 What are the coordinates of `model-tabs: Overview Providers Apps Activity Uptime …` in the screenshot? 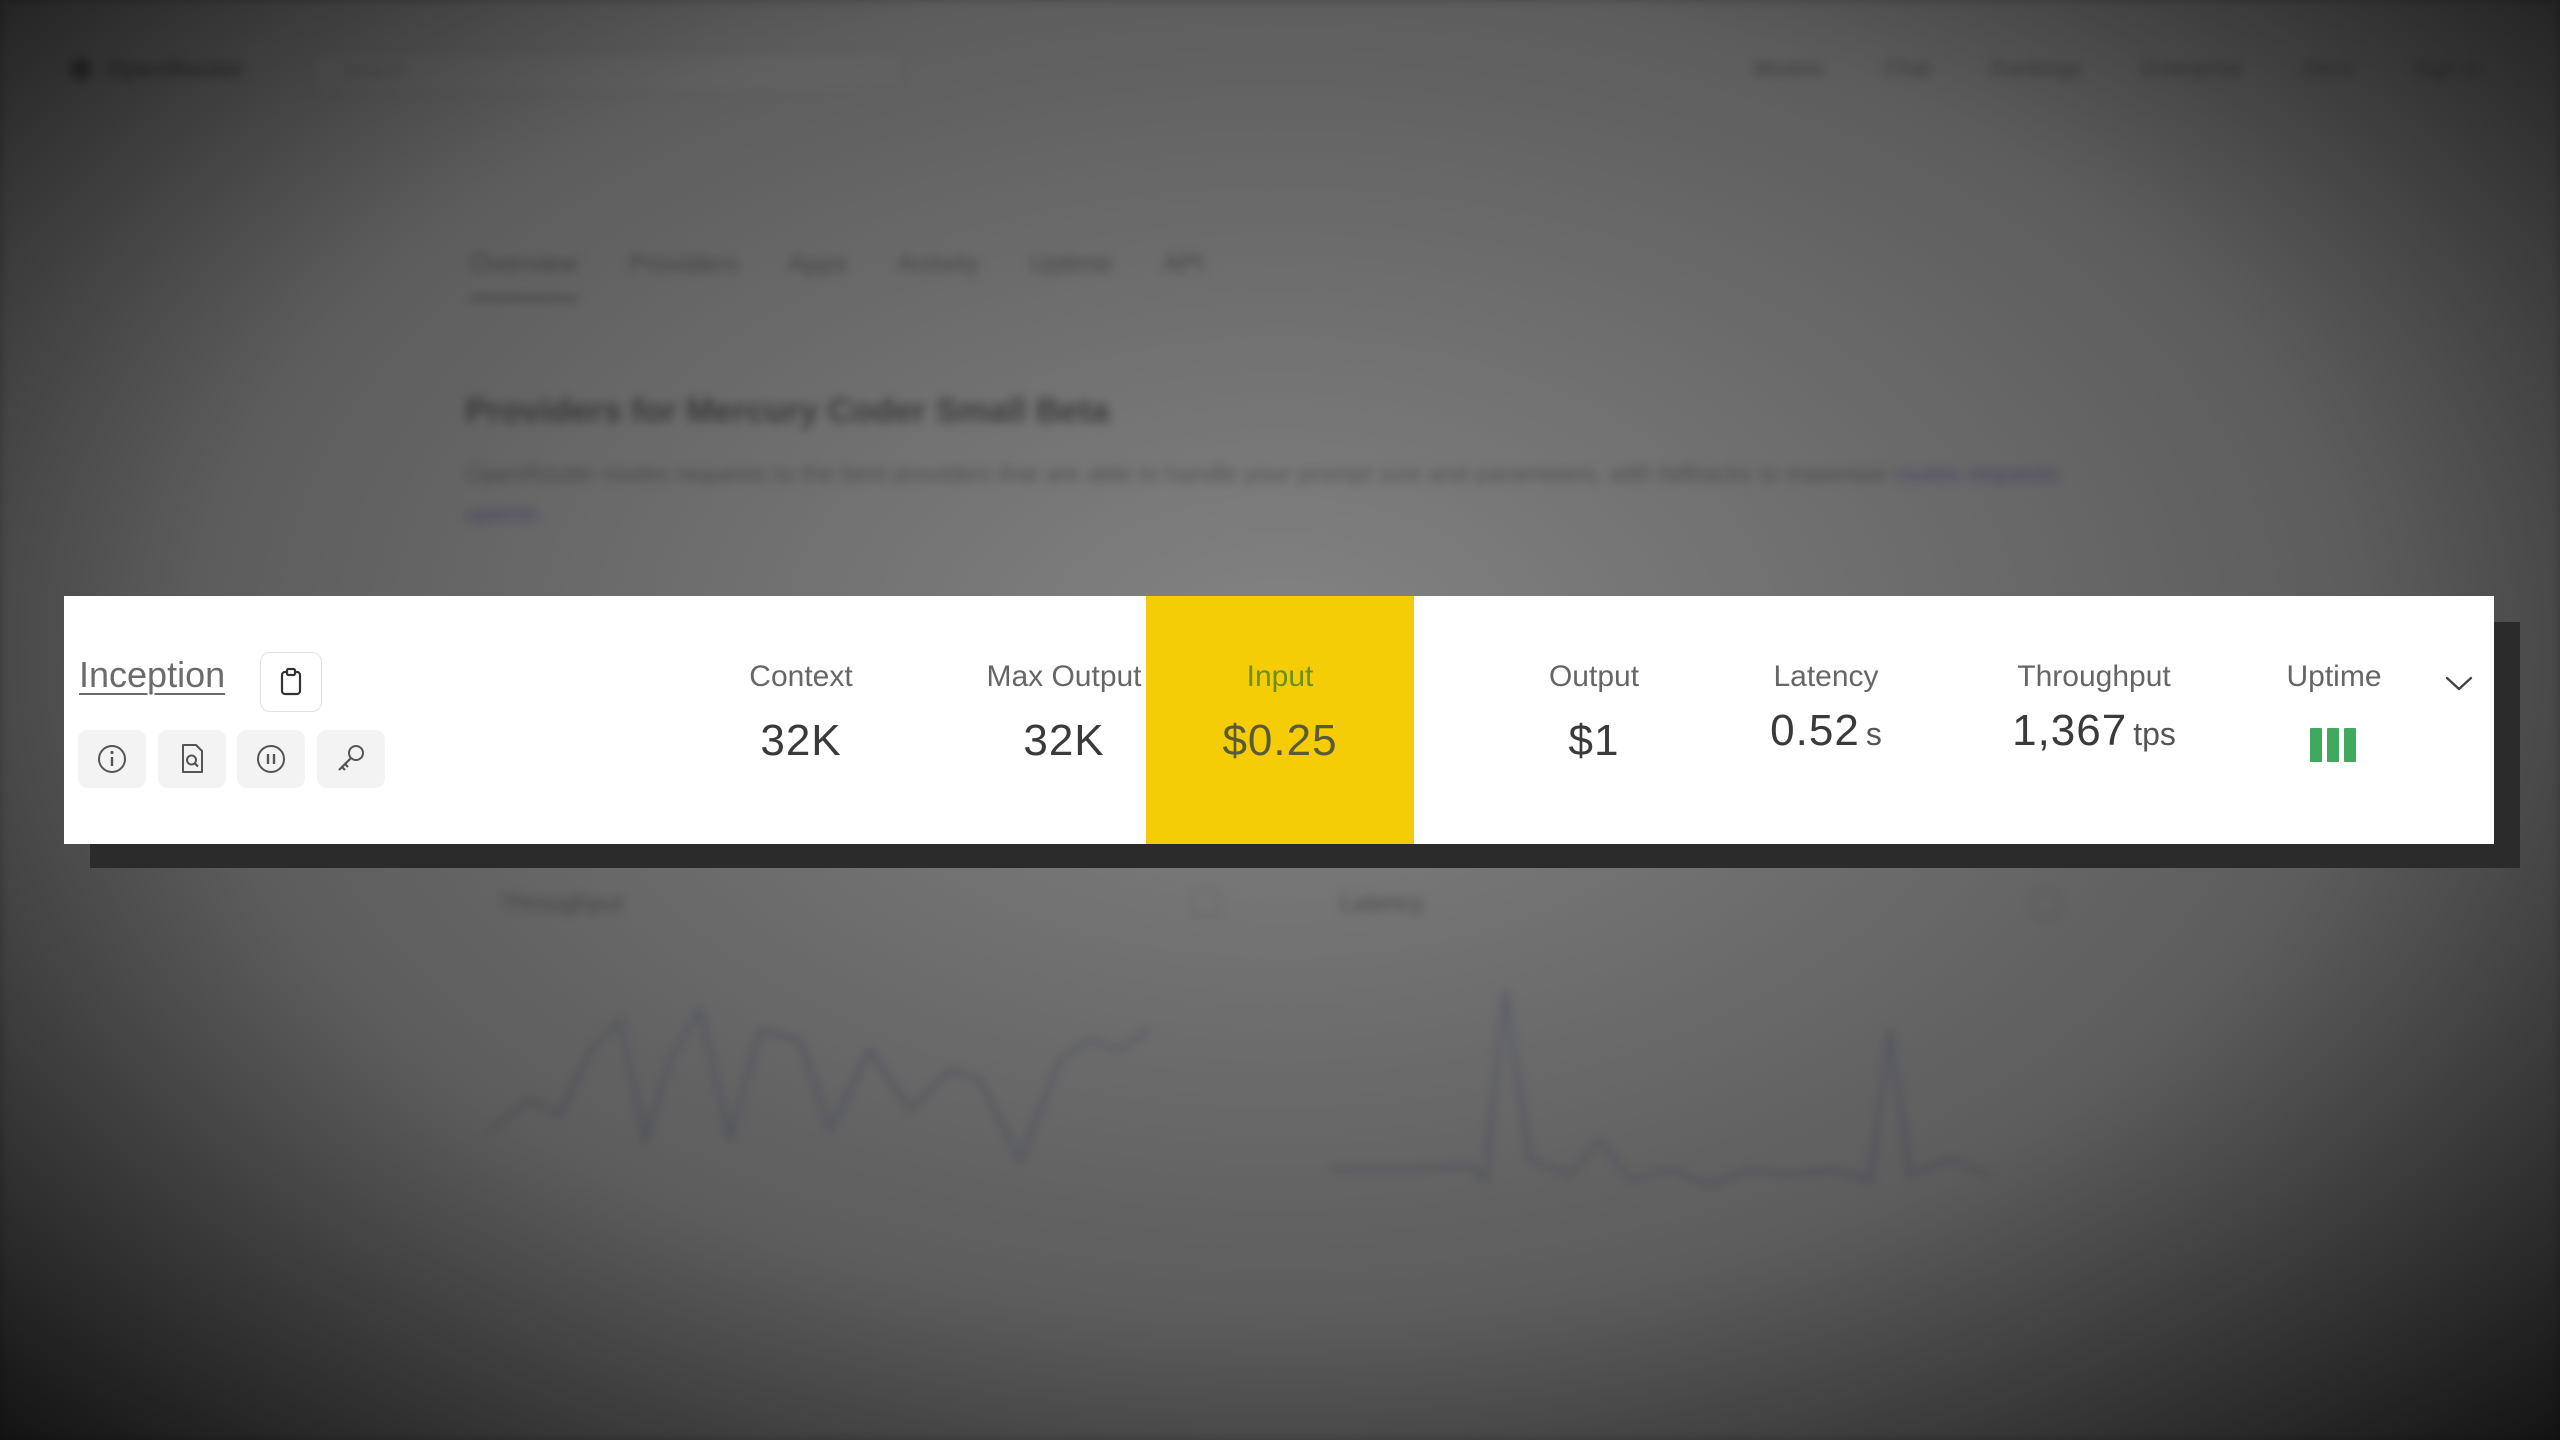 It's located at (837, 274).